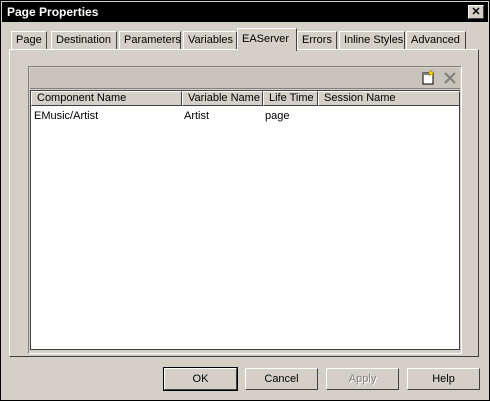  I want to click on apply-button: Apply, so click(362, 379).